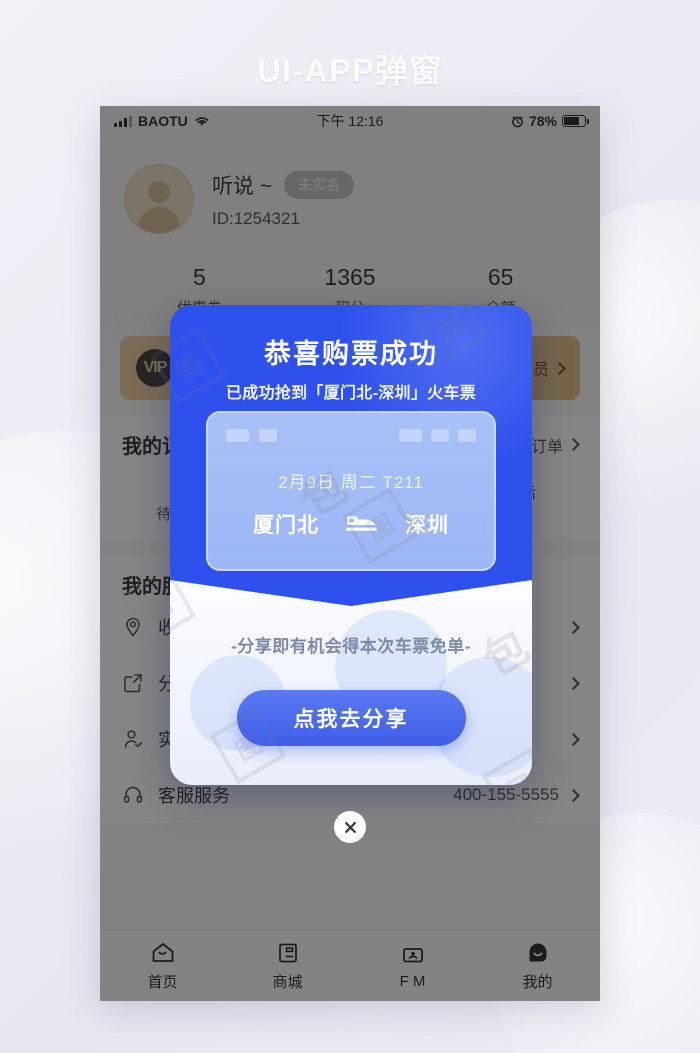  I want to click on ticket-date: 2月9日 周二 T211, so click(351, 482).